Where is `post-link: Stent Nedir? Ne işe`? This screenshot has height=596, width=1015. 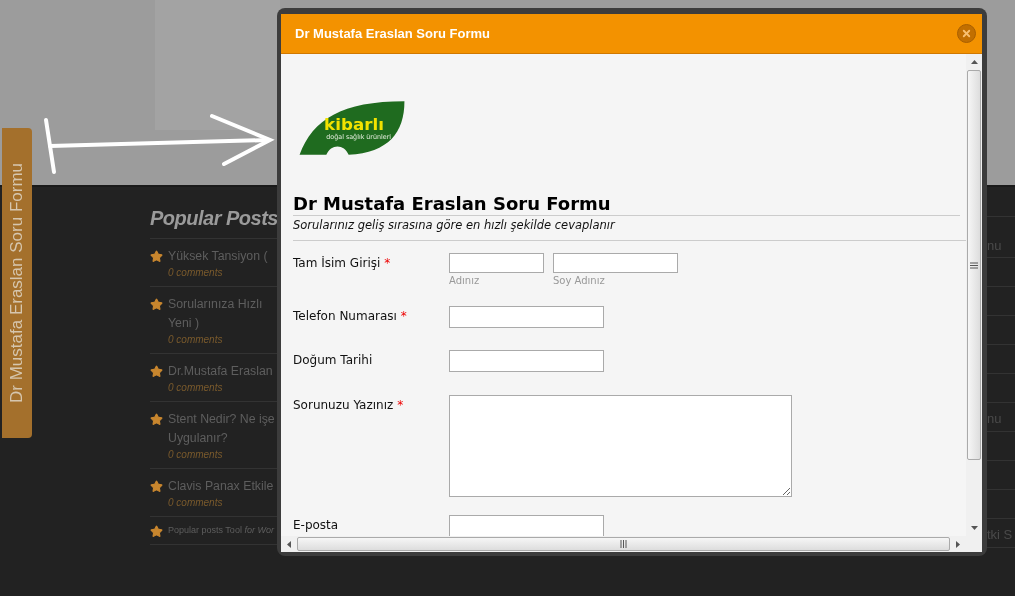 post-link: Stent Nedir? Ne işe is located at coordinates (221, 419).